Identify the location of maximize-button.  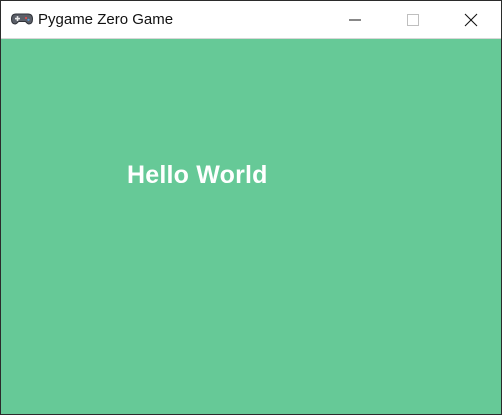
(414, 20).